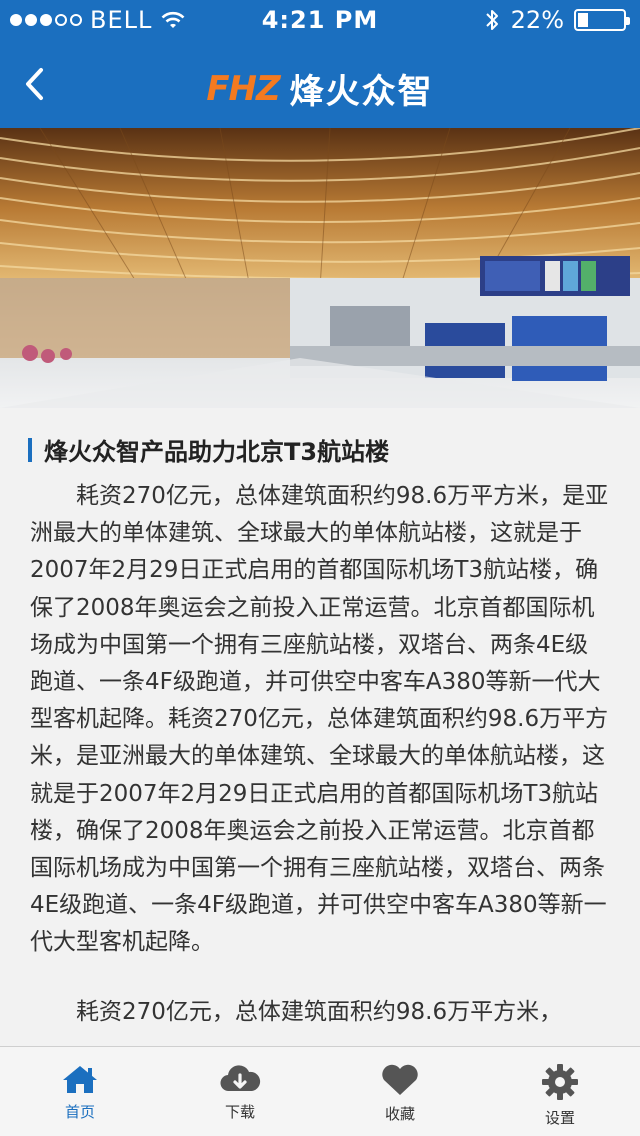  I want to click on tab-label: 下载, so click(239, 1112).